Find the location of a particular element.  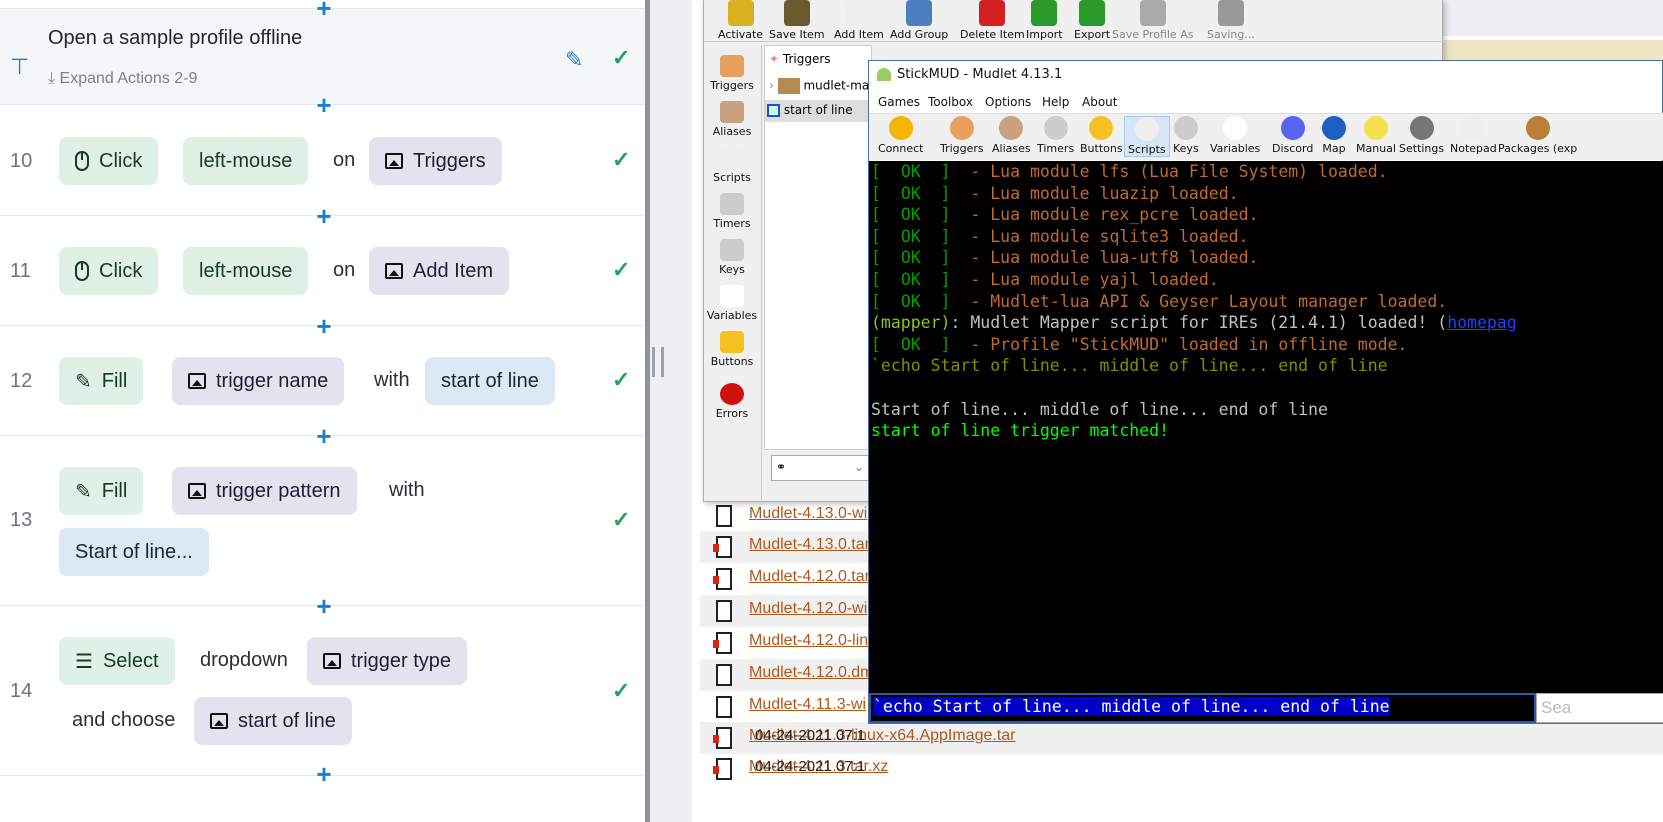

tree-item-selected: start of line is located at coordinates (819, 111).